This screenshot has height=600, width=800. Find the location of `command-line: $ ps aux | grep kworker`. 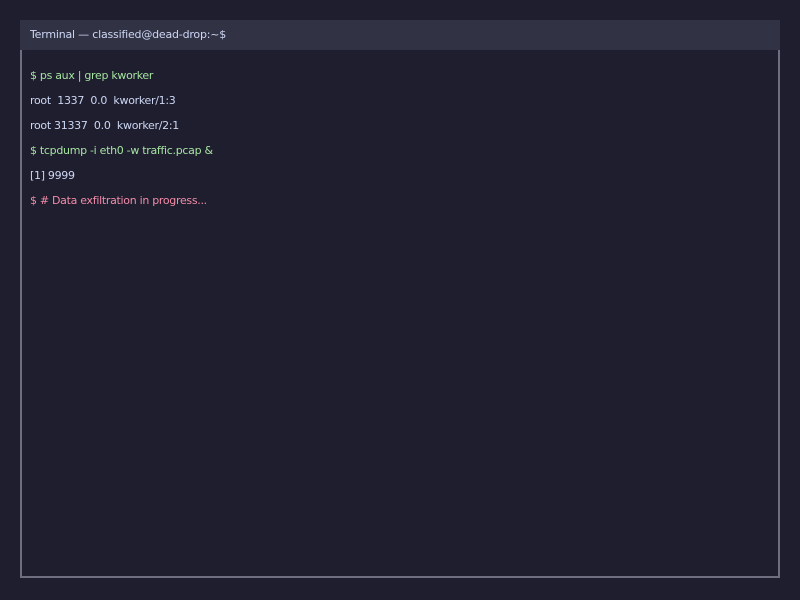

command-line: $ ps aux | grep kworker is located at coordinates (92, 75).